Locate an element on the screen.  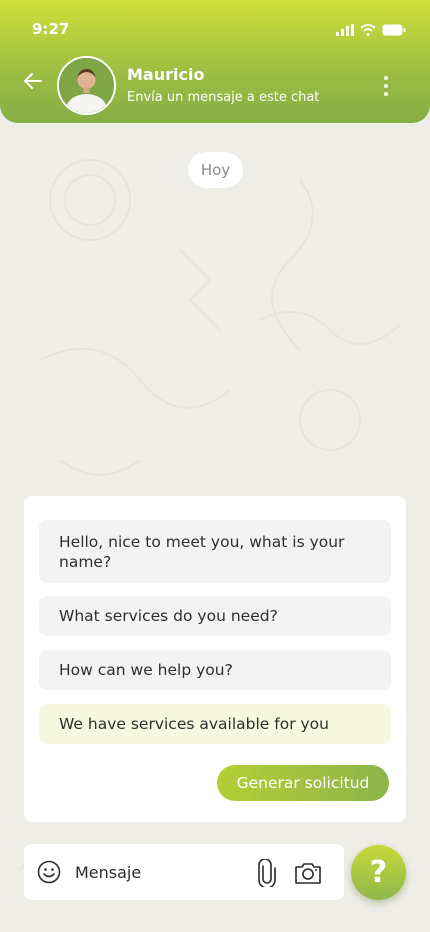
avatar-person-icon is located at coordinates (86, 85).